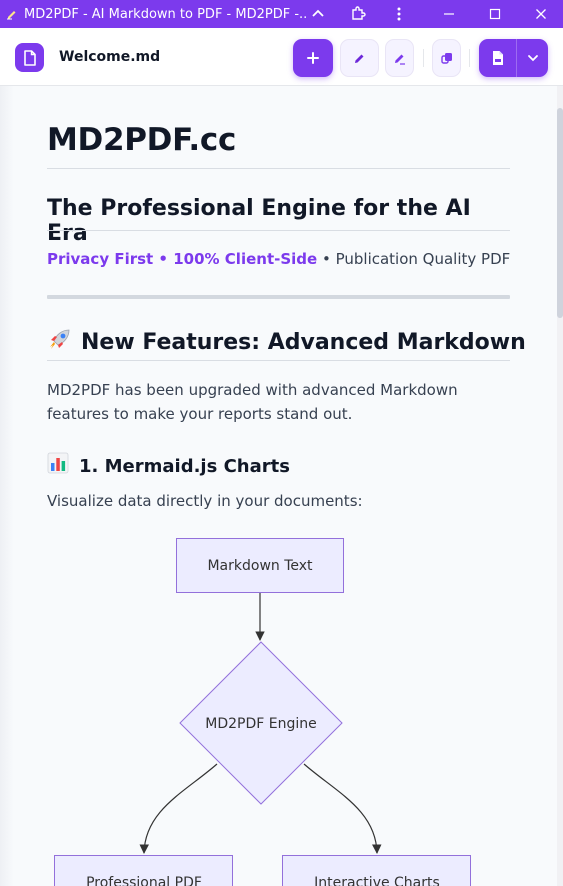  I want to click on document-heading-mermaid: 1. Mermaid.js Charts, so click(168, 465).